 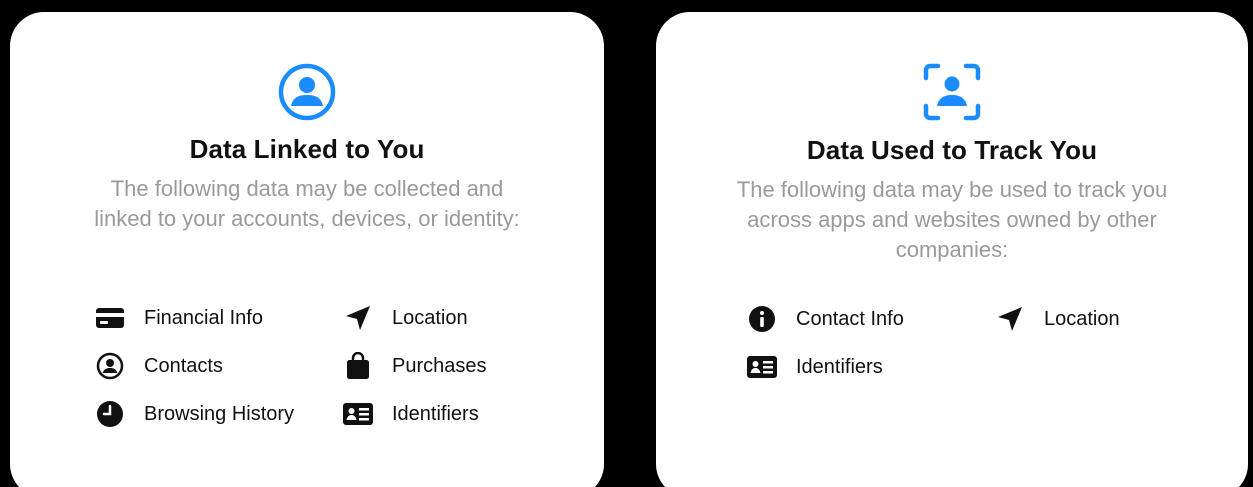 I want to click on credit-card-icon, so click(x=110, y=318).